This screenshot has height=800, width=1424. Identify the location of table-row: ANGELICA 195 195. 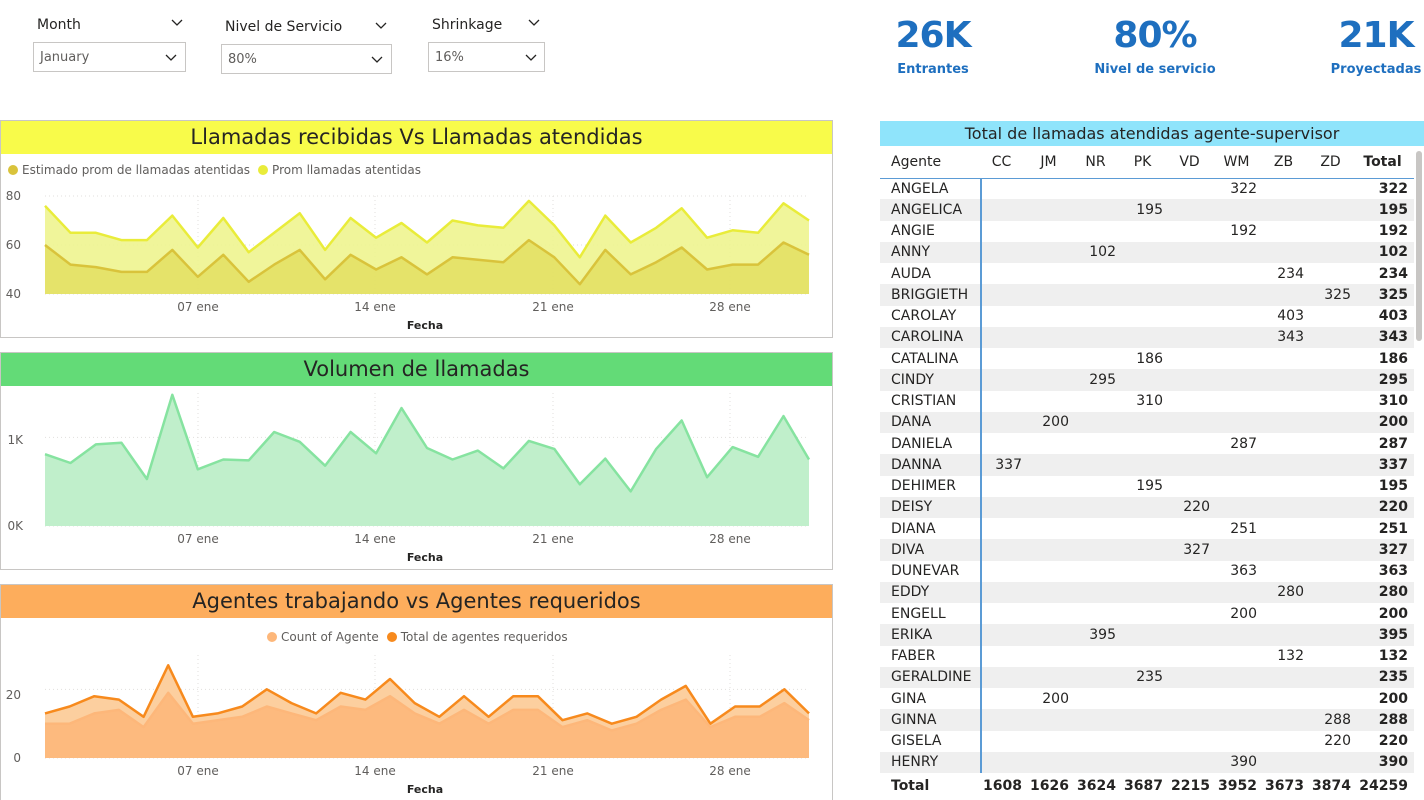
(1147, 210).